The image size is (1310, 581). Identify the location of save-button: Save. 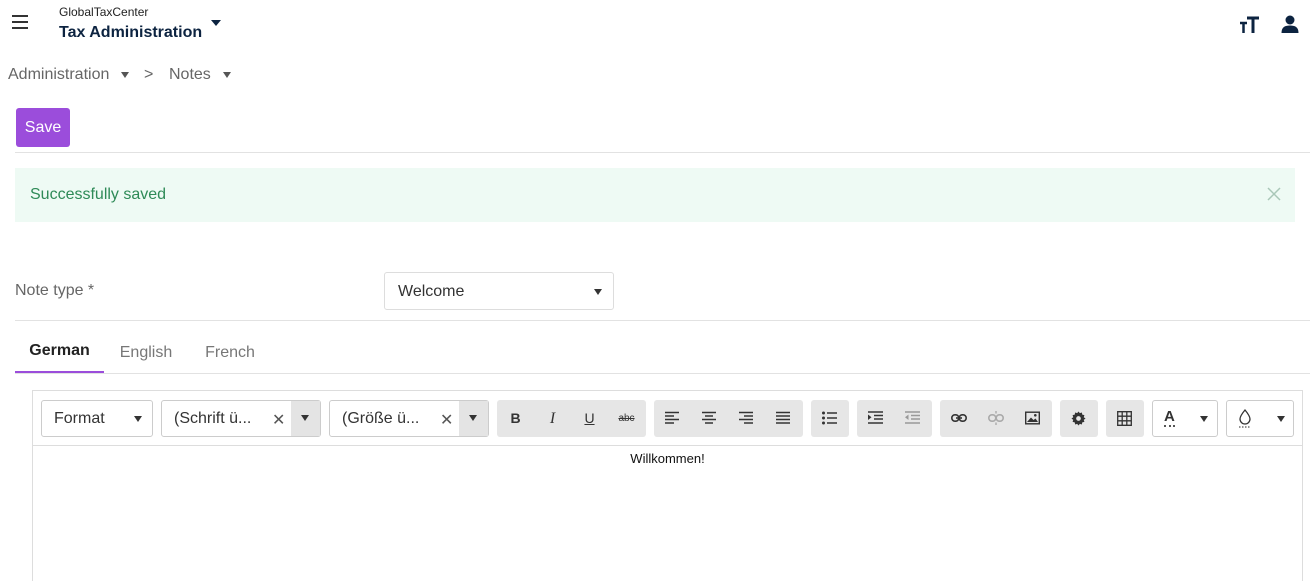
(43, 127).